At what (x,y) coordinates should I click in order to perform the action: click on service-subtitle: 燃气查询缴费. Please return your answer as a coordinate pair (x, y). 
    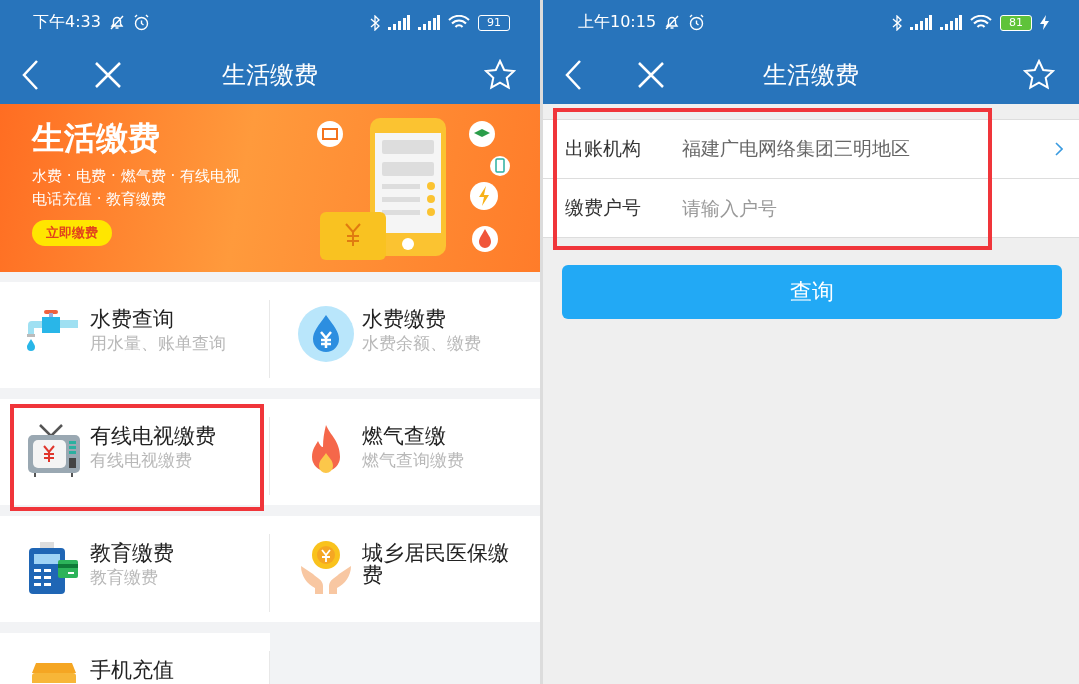
    Looking at the image, I should click on (413, 461).